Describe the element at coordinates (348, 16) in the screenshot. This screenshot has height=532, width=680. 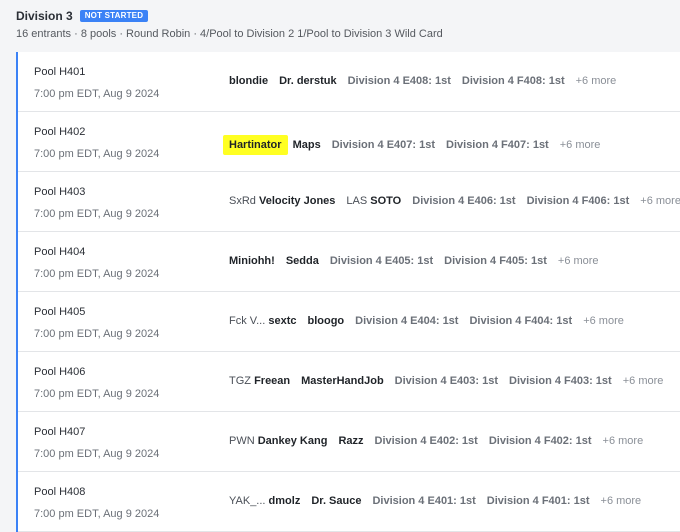
I see `division-title-row: Division 3 NOT STARTED` at that location.